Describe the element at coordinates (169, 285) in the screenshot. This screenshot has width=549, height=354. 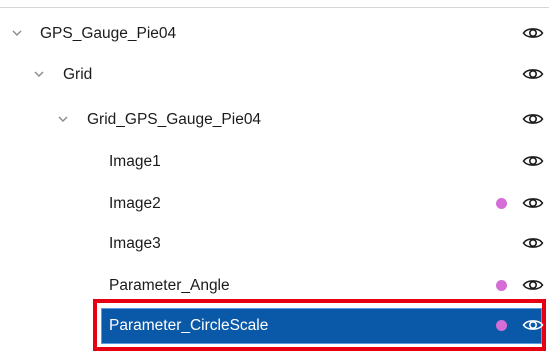
I see `tree-item-label: Parameter_Angle` at that location.